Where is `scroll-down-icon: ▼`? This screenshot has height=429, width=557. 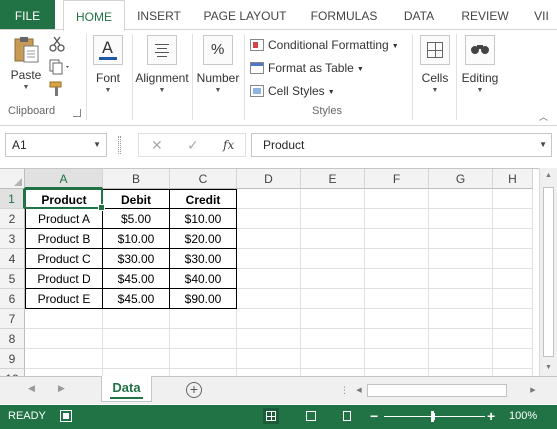
scroll-down-icon: ▼ is located at coordinates (548, 368).